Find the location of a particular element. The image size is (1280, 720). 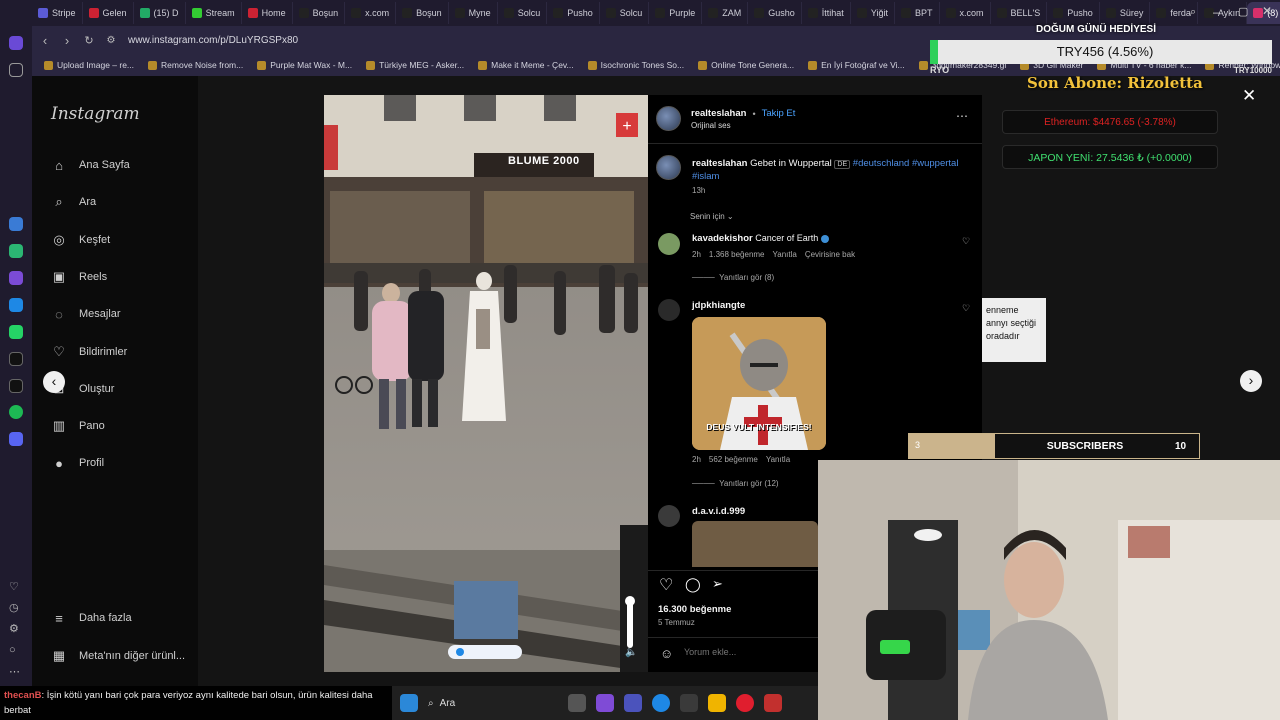

more-options-icon: ⋯ is located at coordinates (962, 116).